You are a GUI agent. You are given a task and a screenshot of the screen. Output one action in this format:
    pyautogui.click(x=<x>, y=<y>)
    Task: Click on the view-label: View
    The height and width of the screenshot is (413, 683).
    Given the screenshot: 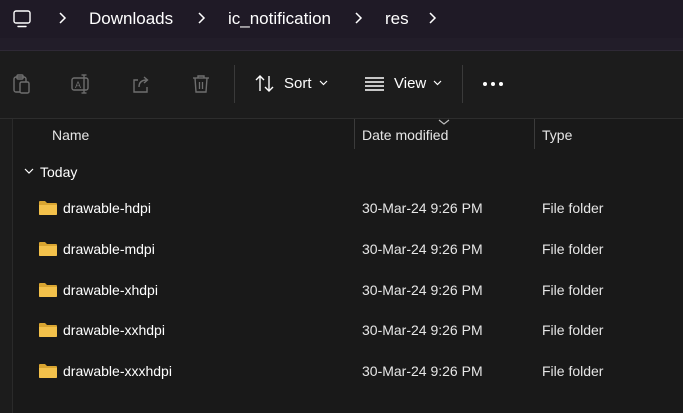 What is the action you would take?
    pyautogui.click(x=410, y=83)
    